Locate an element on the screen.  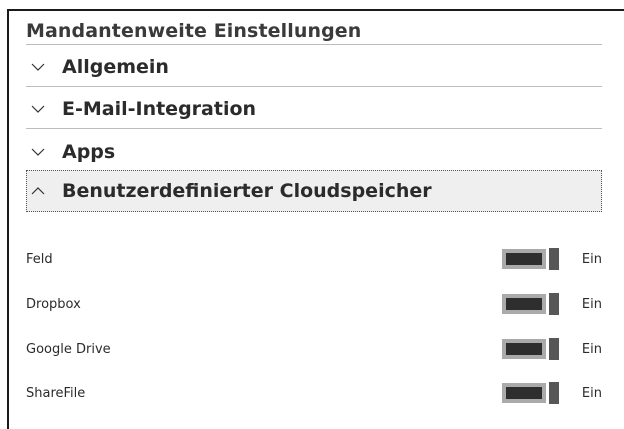
page-title: Mandantenweite Einstellungen is located at coordinates (194, 31).